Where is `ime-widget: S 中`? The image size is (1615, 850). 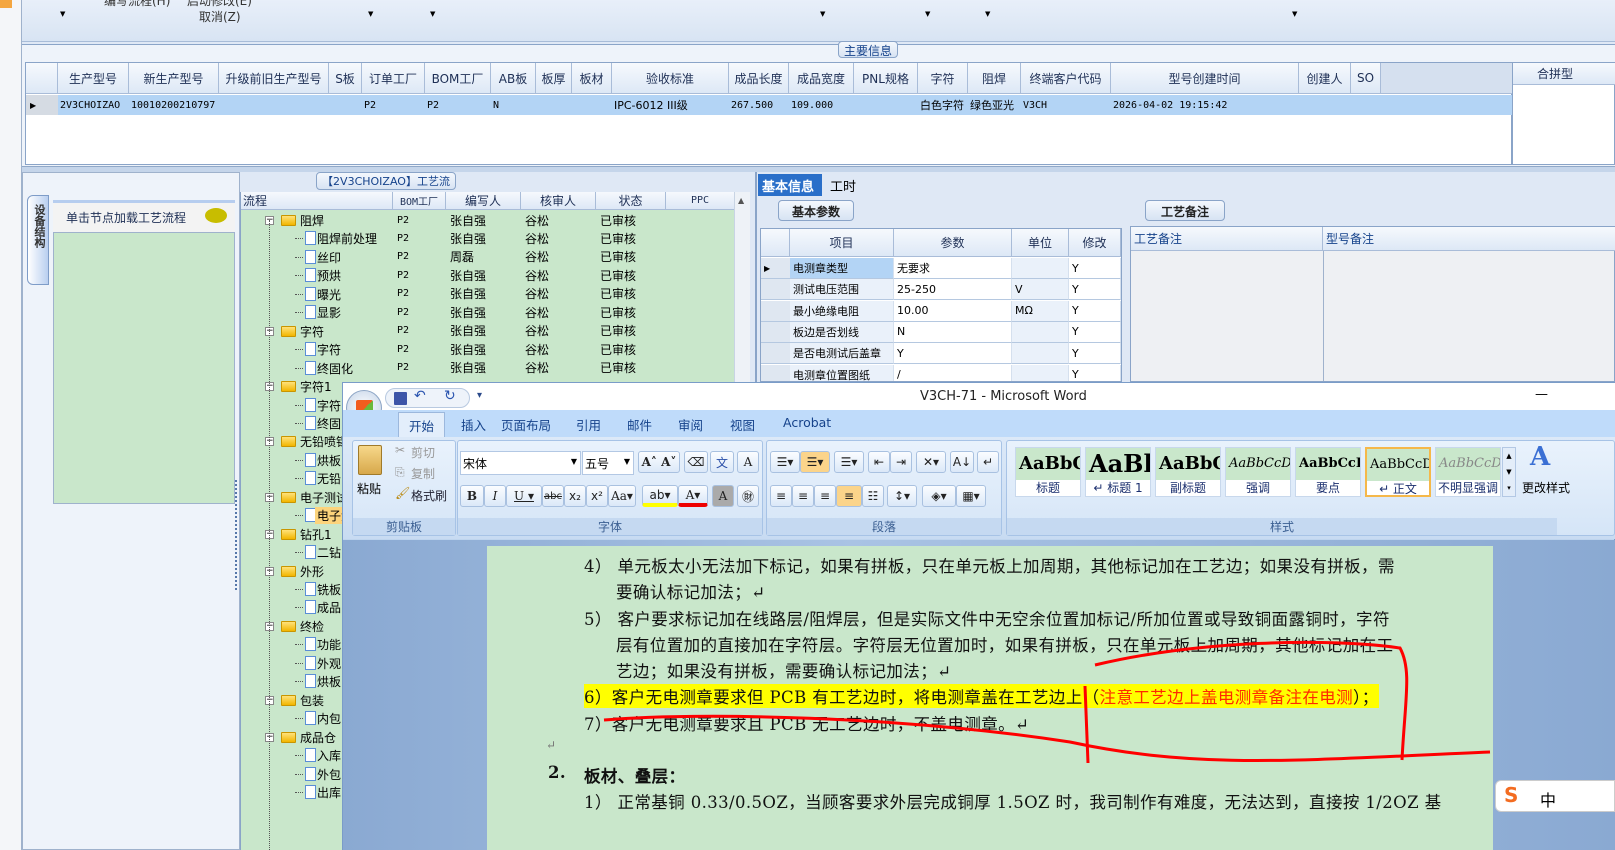 ime-widget: S 中 is located at coordinates (1555, 796).